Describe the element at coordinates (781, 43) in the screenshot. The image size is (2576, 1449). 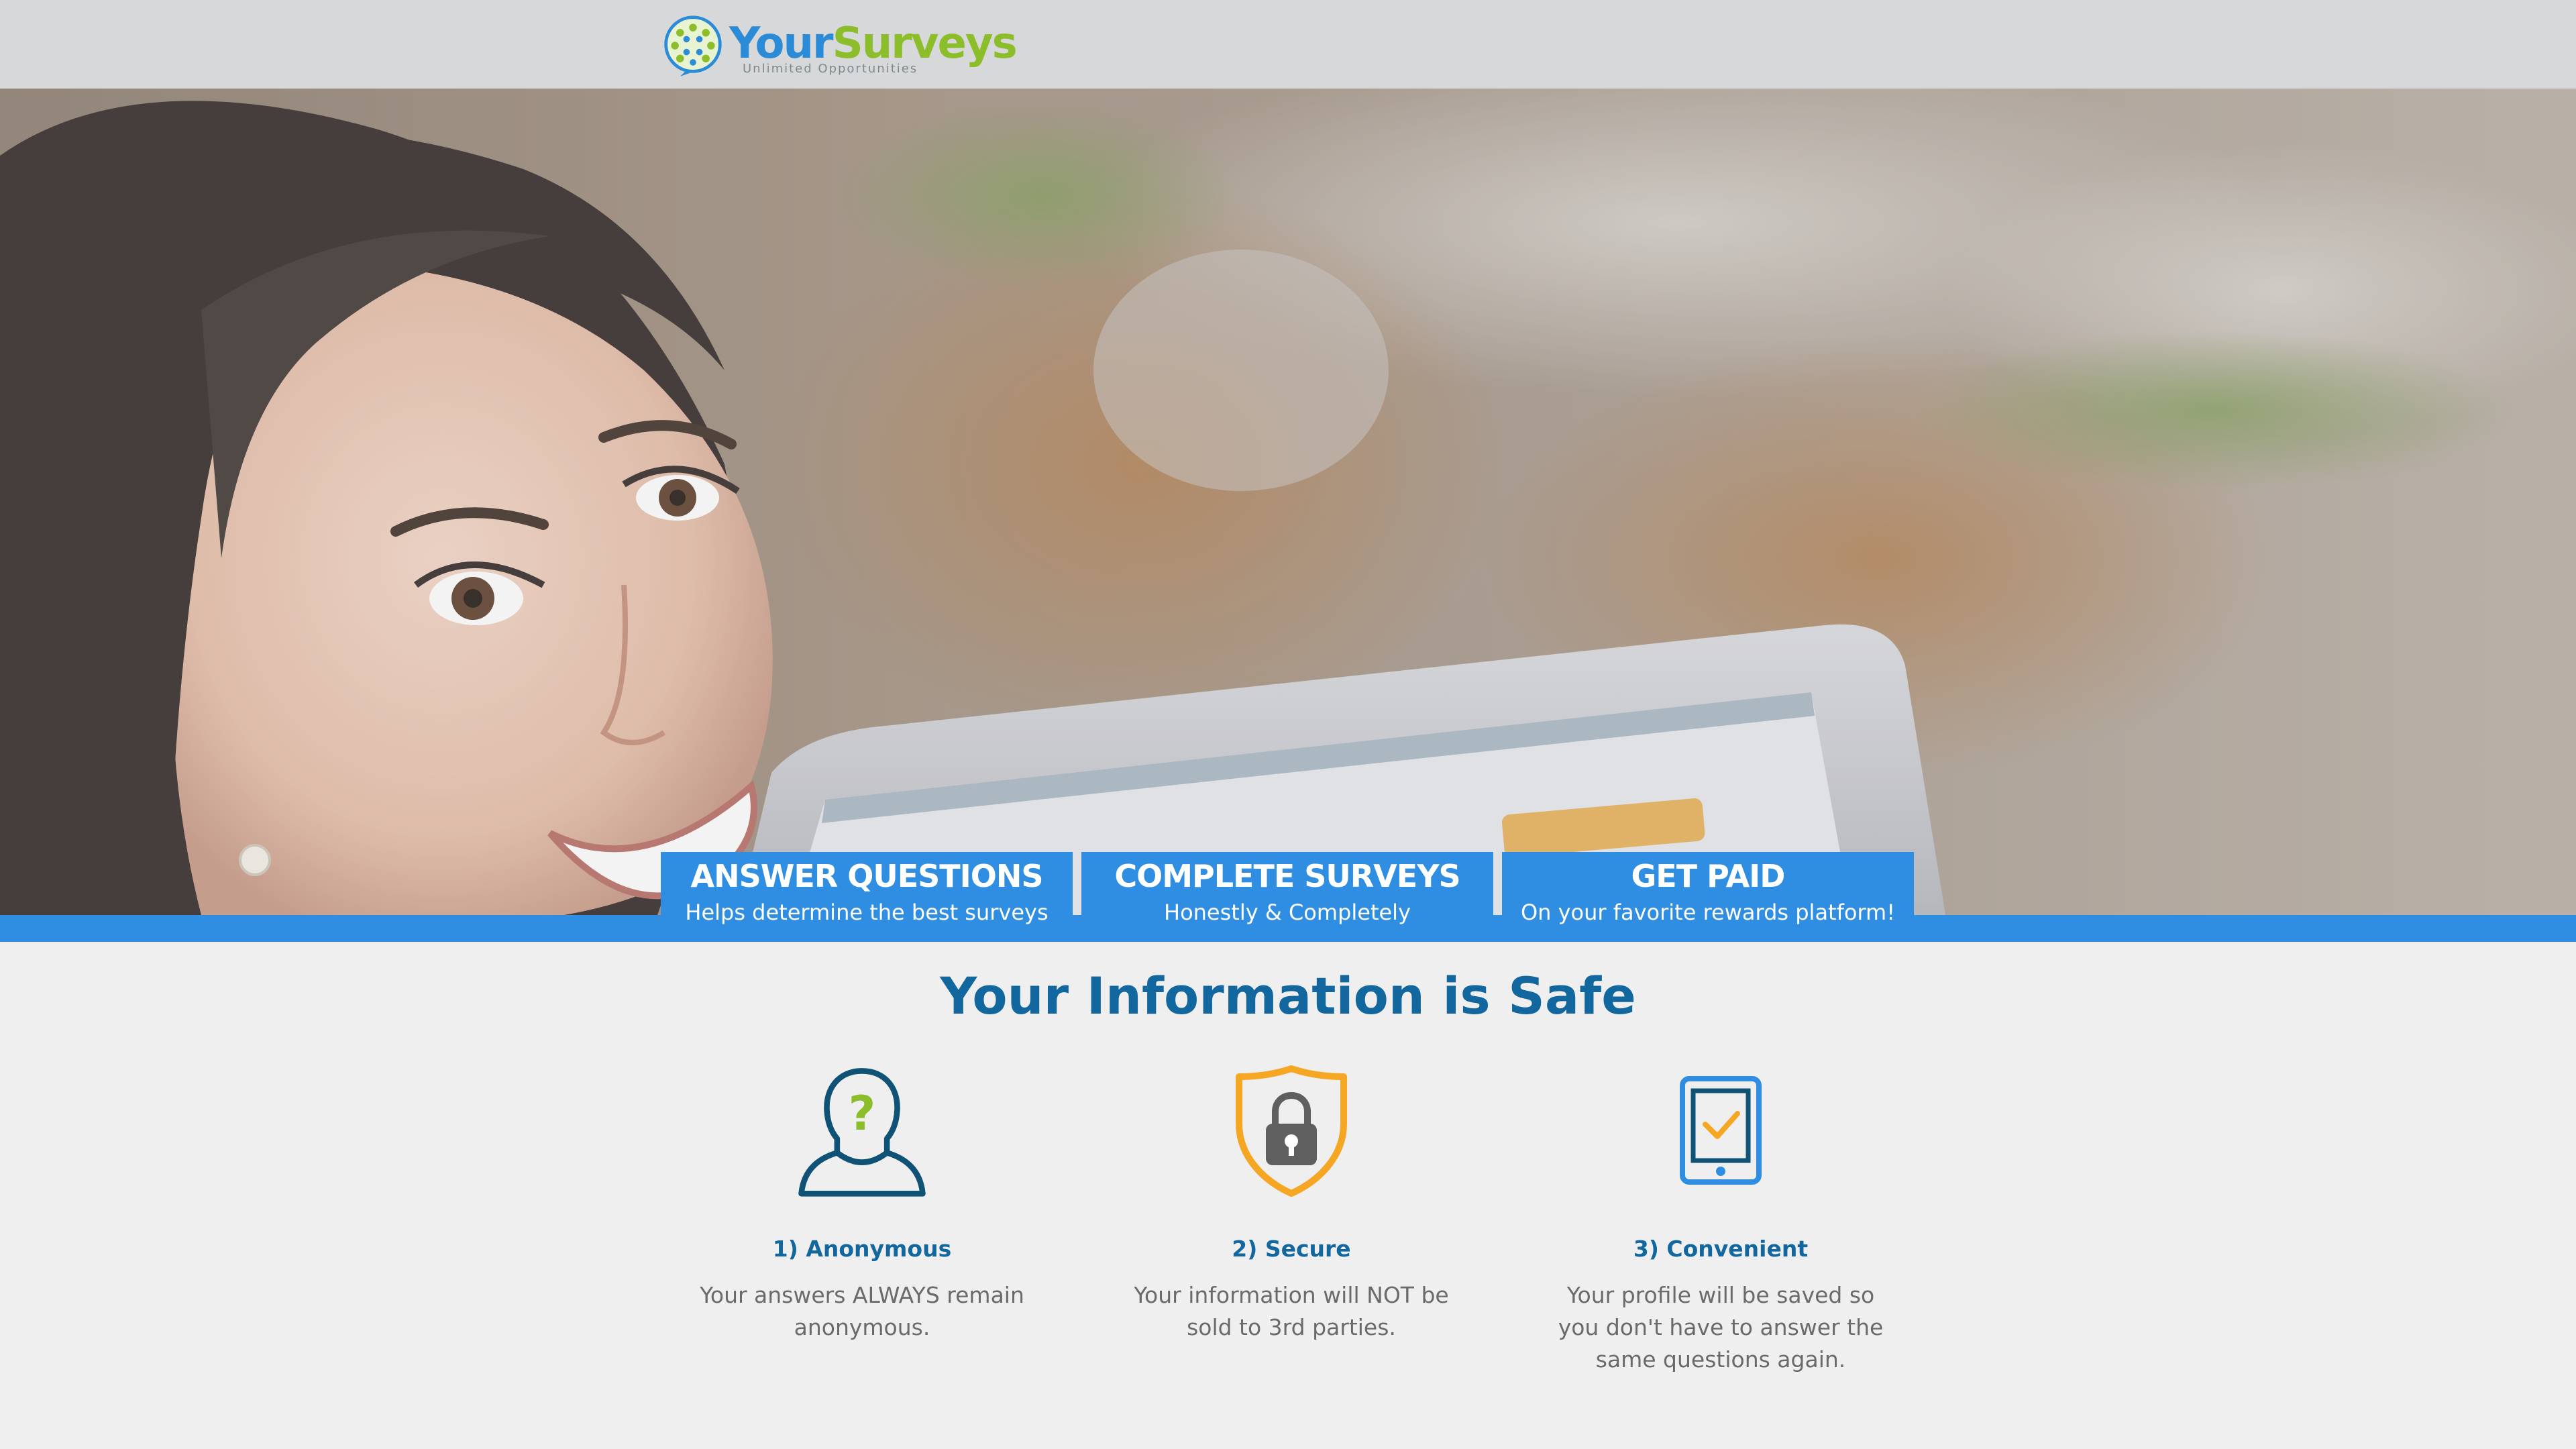
I see `logo-word-your: Your` at that location.